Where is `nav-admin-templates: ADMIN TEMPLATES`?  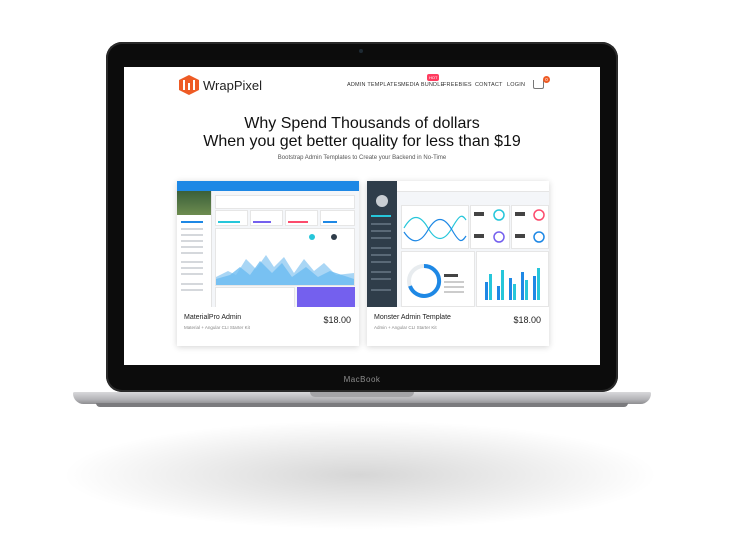 nav-admin-templates: ADMIN TEMPLATES is located at coordinates (374, 85).